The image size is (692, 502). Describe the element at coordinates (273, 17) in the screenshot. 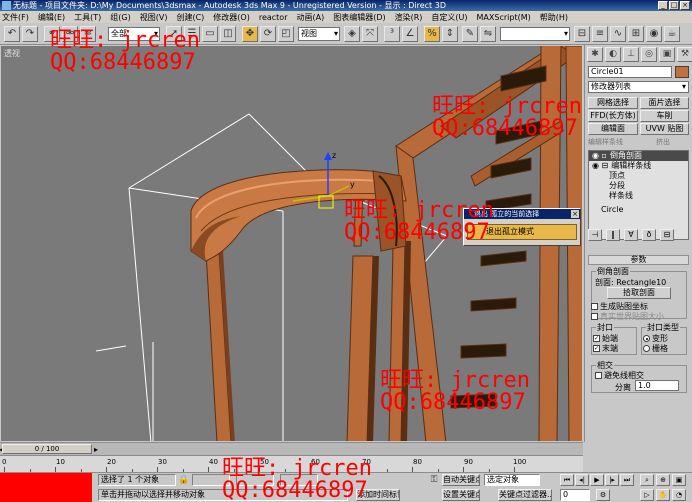

I see `menu-reactor: reactor` at that location.